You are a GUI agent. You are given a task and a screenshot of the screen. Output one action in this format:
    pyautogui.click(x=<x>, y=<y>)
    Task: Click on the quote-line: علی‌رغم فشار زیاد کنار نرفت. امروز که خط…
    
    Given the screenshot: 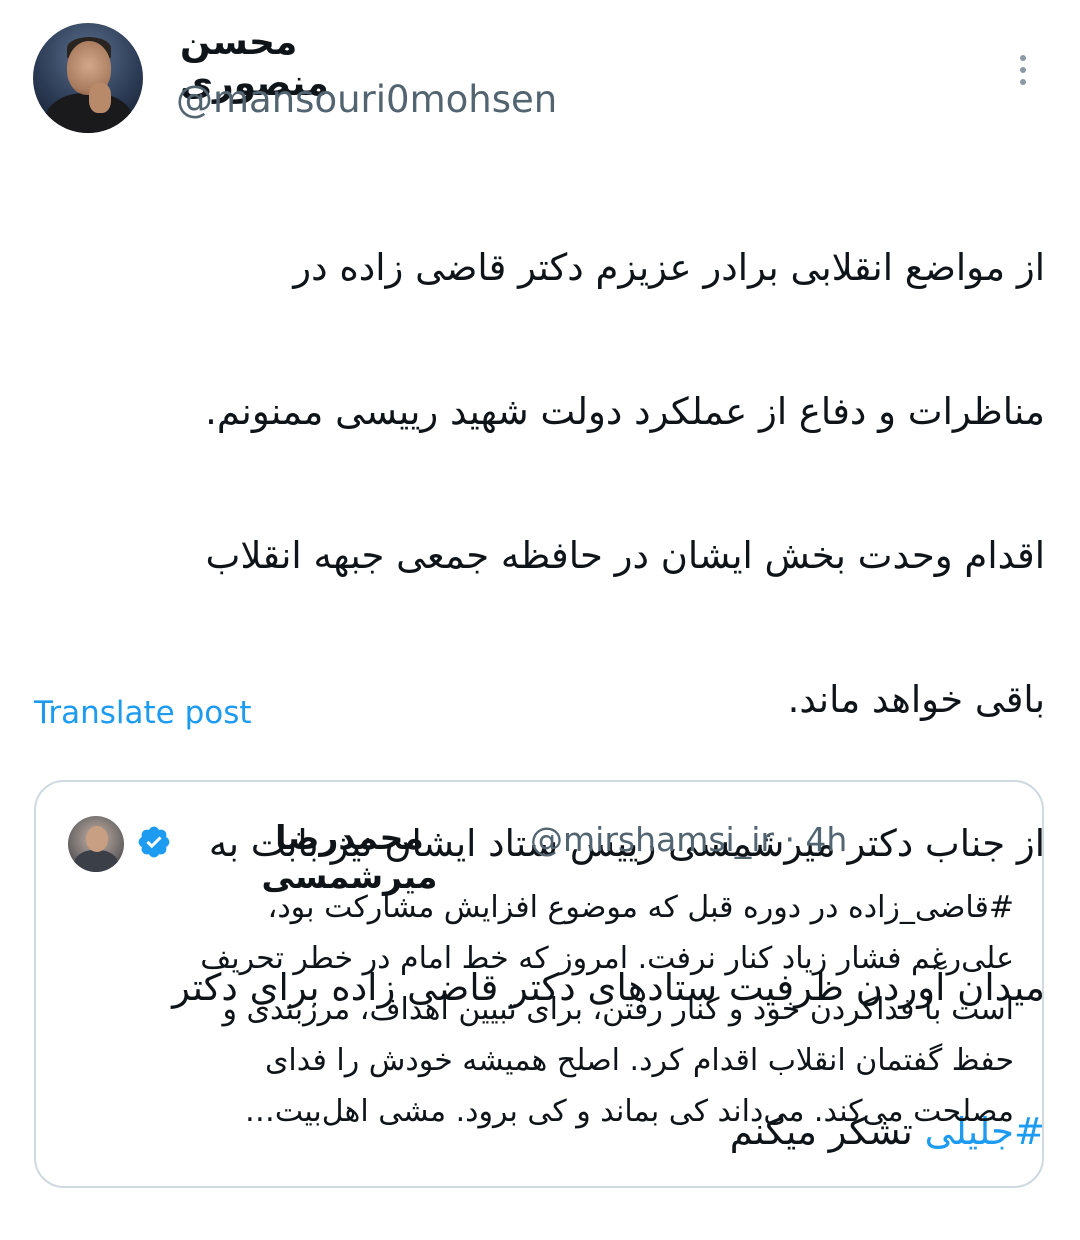 What is the action you would take?
    pyautogui.click(x=607, y=958)
    